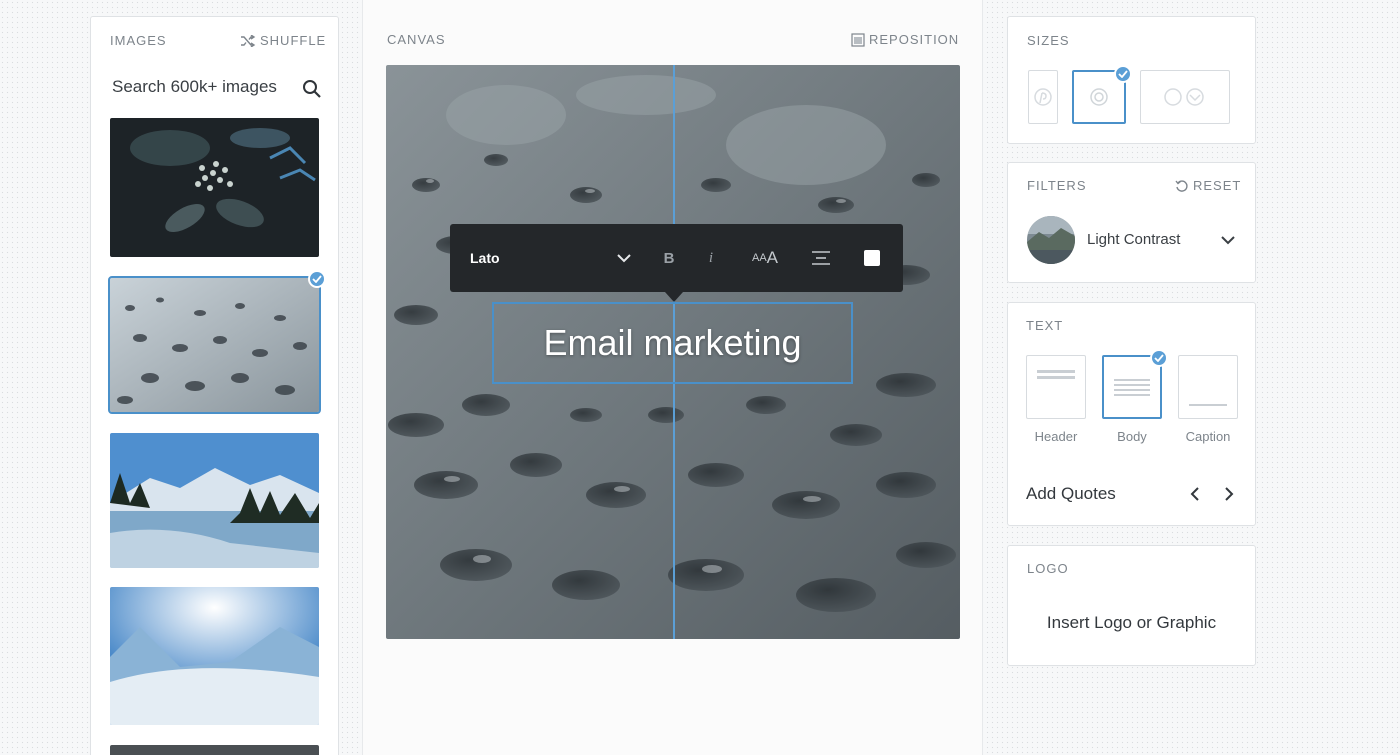  I want to click on font-dropdown-chevron, so click(624, 258).